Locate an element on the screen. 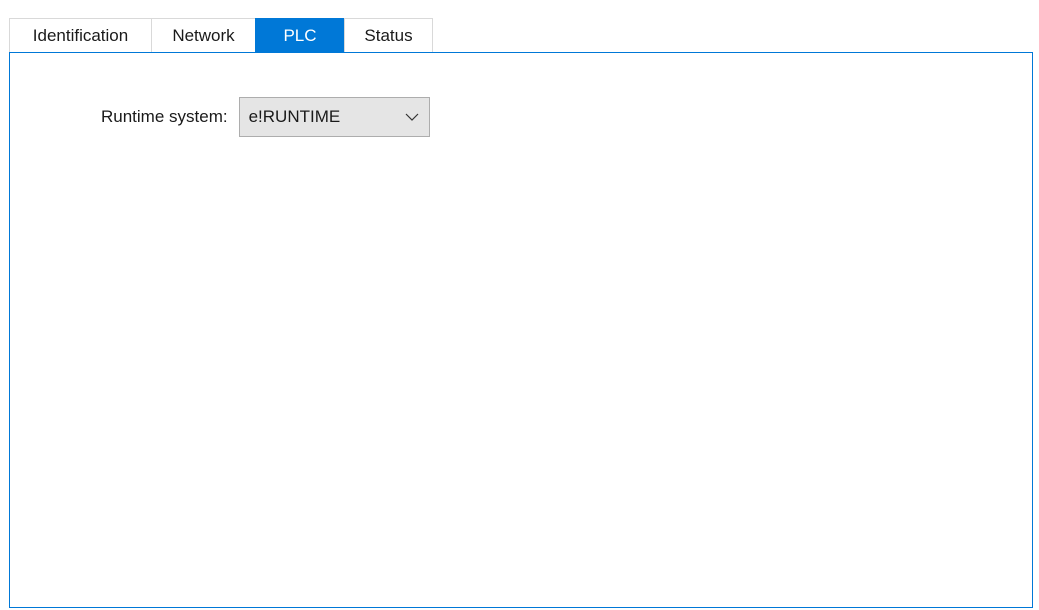 The image size is (1039, 610). runtime-system-dropdown: e!RUNTIME is located at coordinates (334, 117).